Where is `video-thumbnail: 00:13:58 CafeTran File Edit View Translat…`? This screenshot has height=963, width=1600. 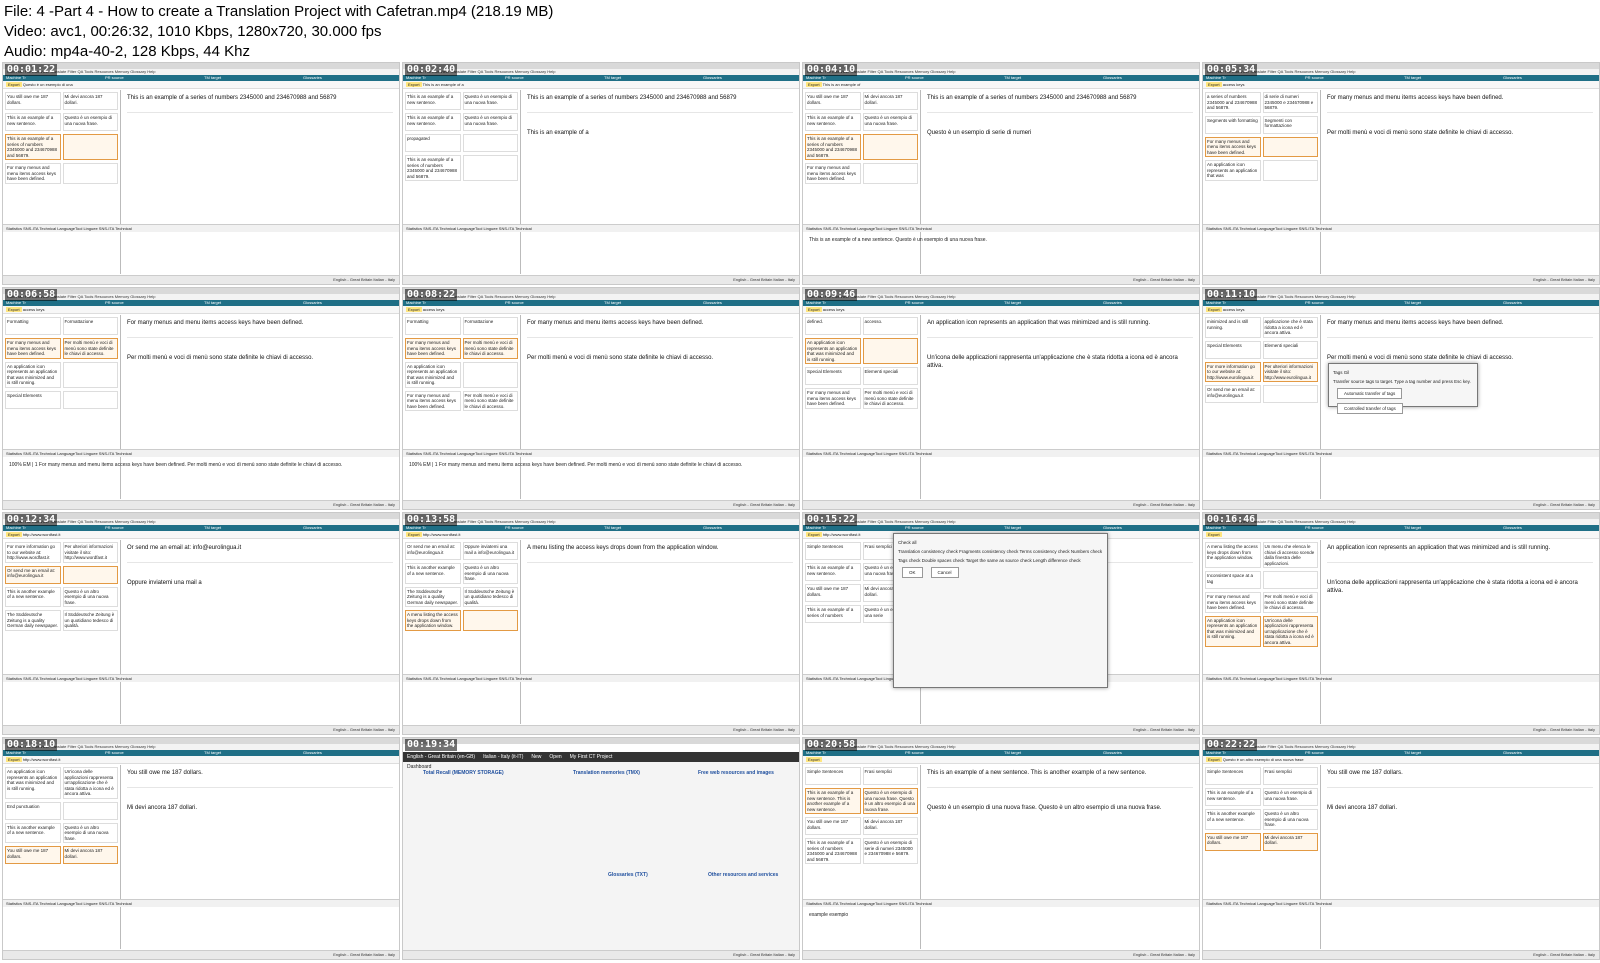
video-thumbnail: 00:13:58 CafeTran File Edit View Translat… is located at coordinates (601, 623).